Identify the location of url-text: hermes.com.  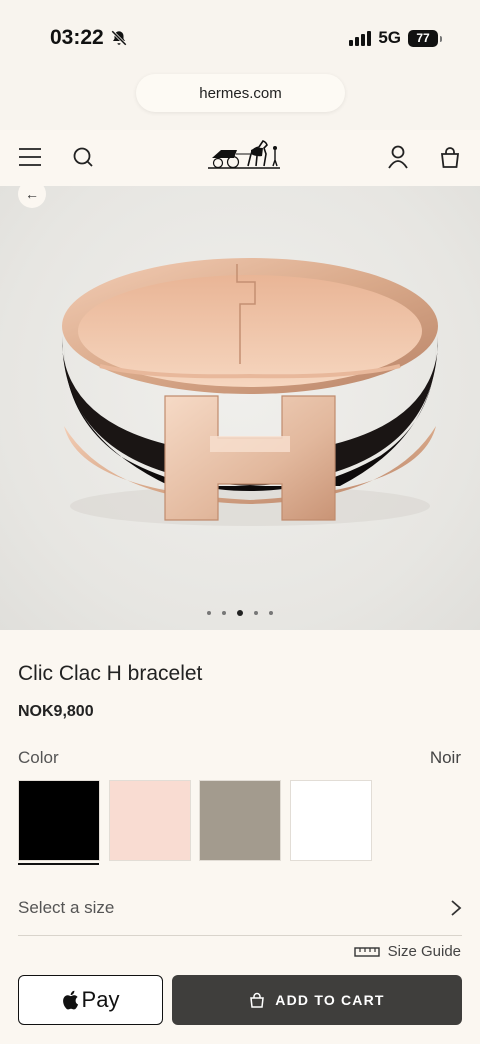
(240, 93).